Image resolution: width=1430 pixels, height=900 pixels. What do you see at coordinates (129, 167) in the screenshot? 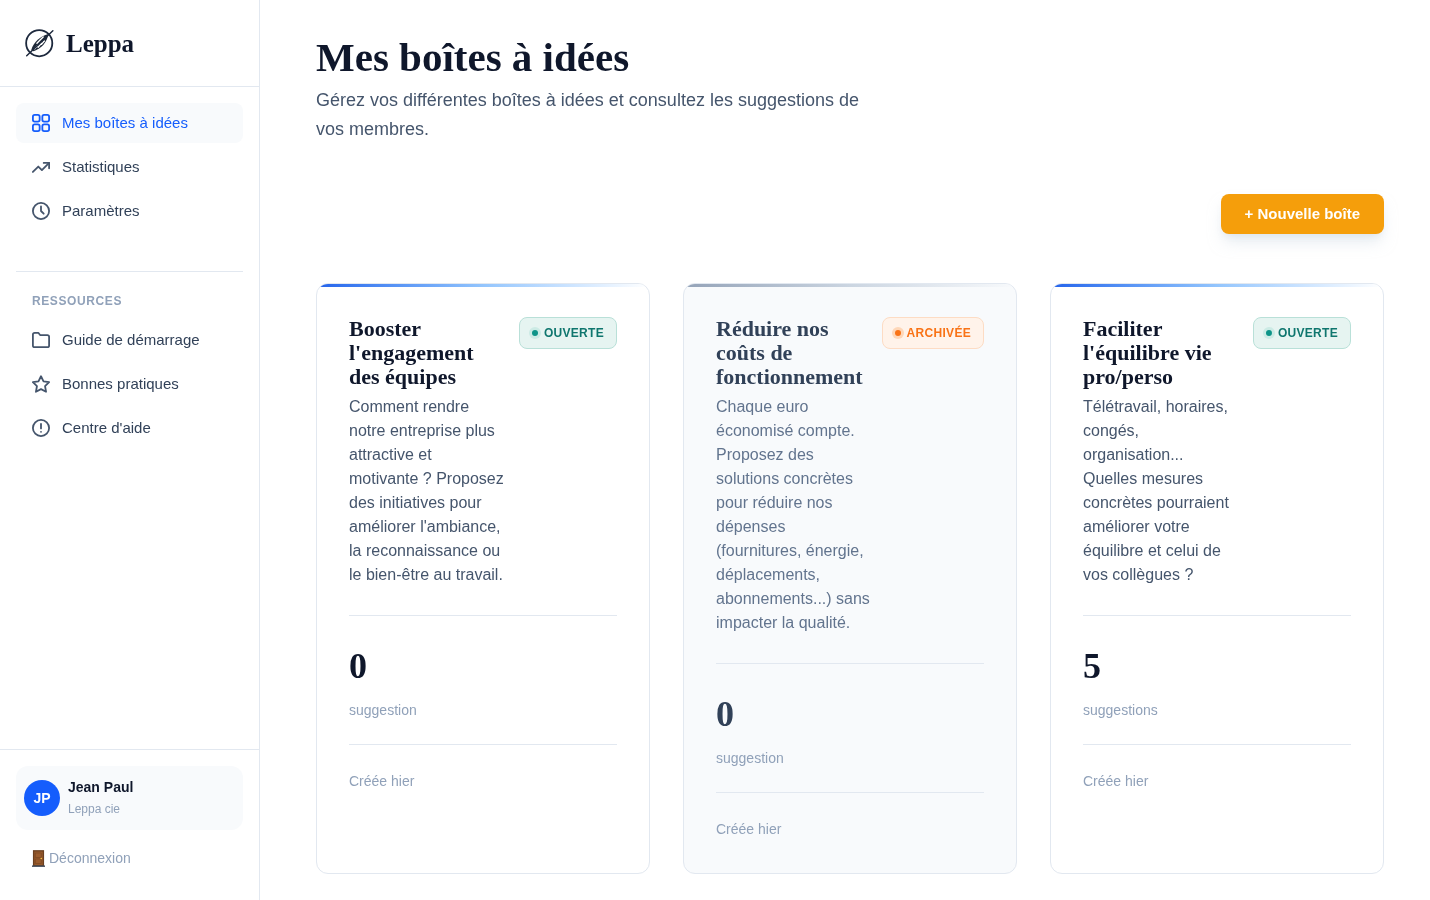
I see `nav-item: Statistiques` at bounding box center [129, 167].